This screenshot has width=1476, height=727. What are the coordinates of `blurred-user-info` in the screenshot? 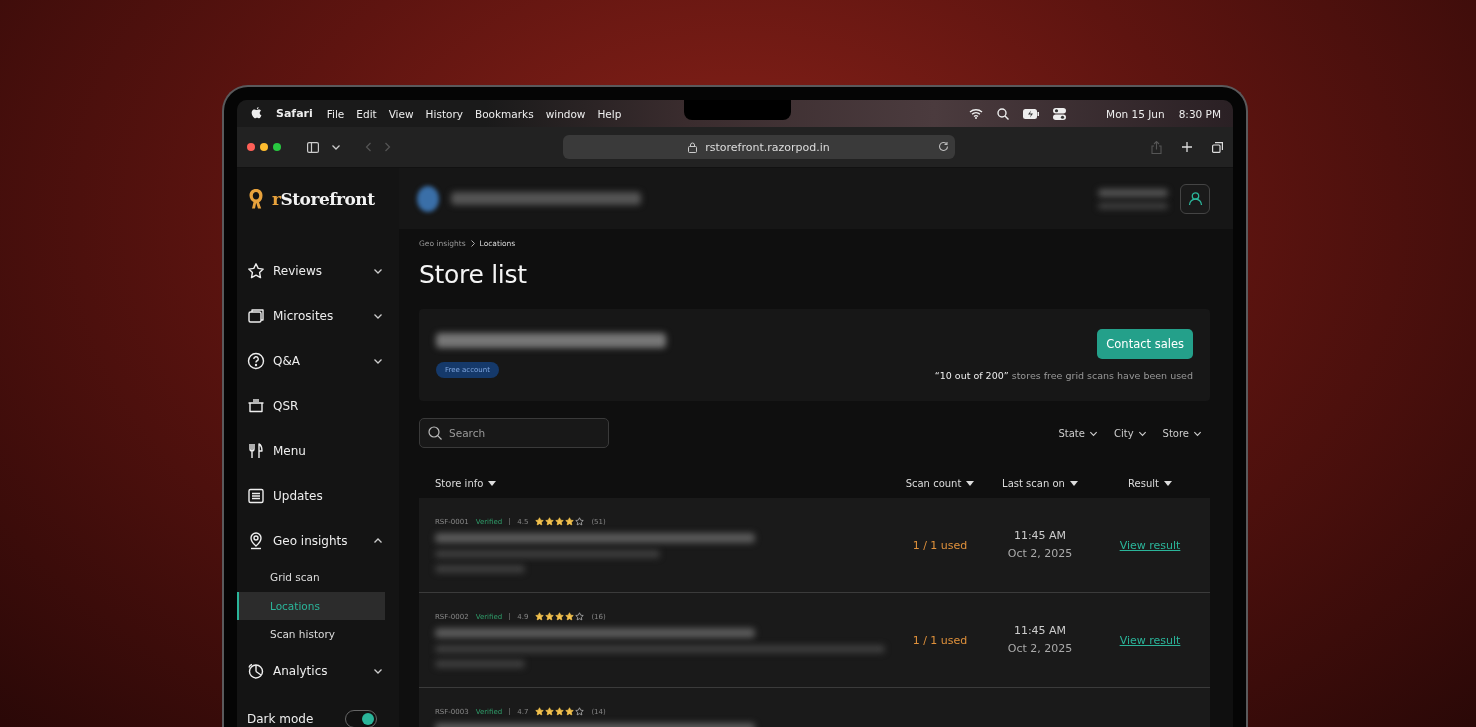 It's located at (1133, 198).